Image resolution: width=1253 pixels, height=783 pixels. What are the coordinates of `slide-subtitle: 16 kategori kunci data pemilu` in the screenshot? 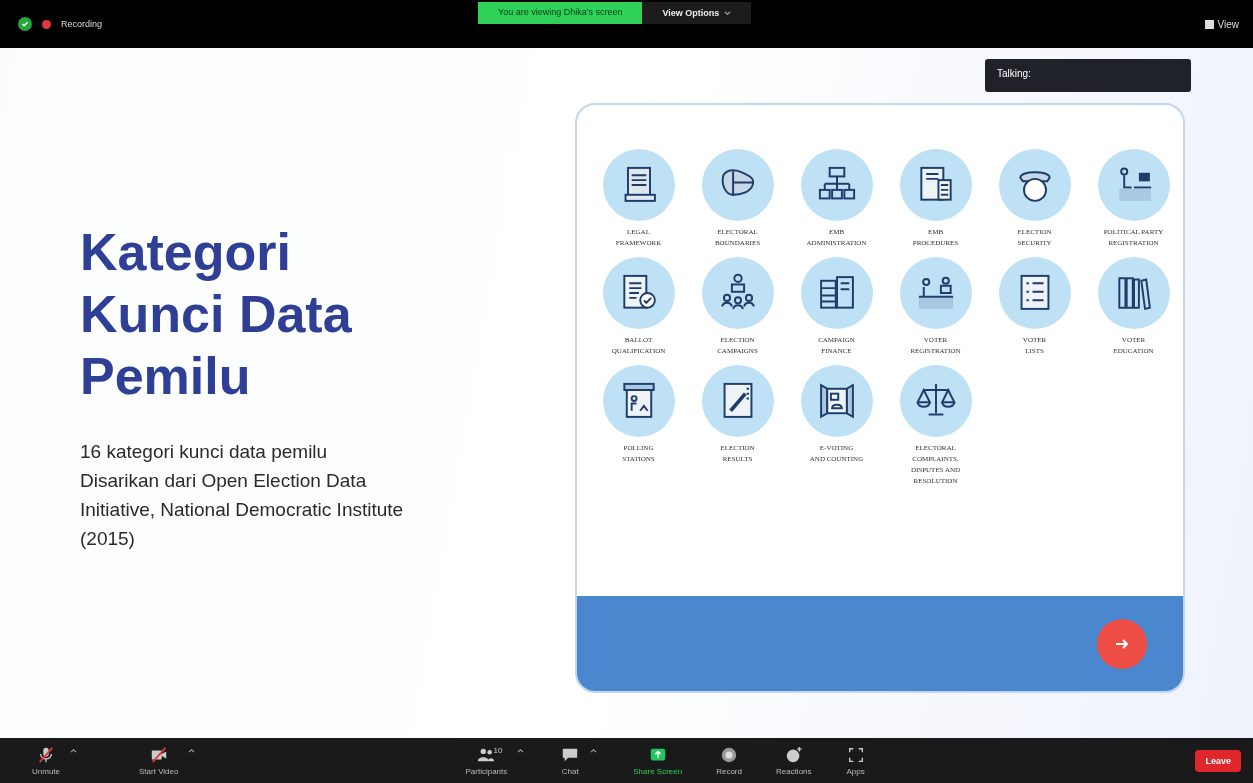 It's located at (204, 452).